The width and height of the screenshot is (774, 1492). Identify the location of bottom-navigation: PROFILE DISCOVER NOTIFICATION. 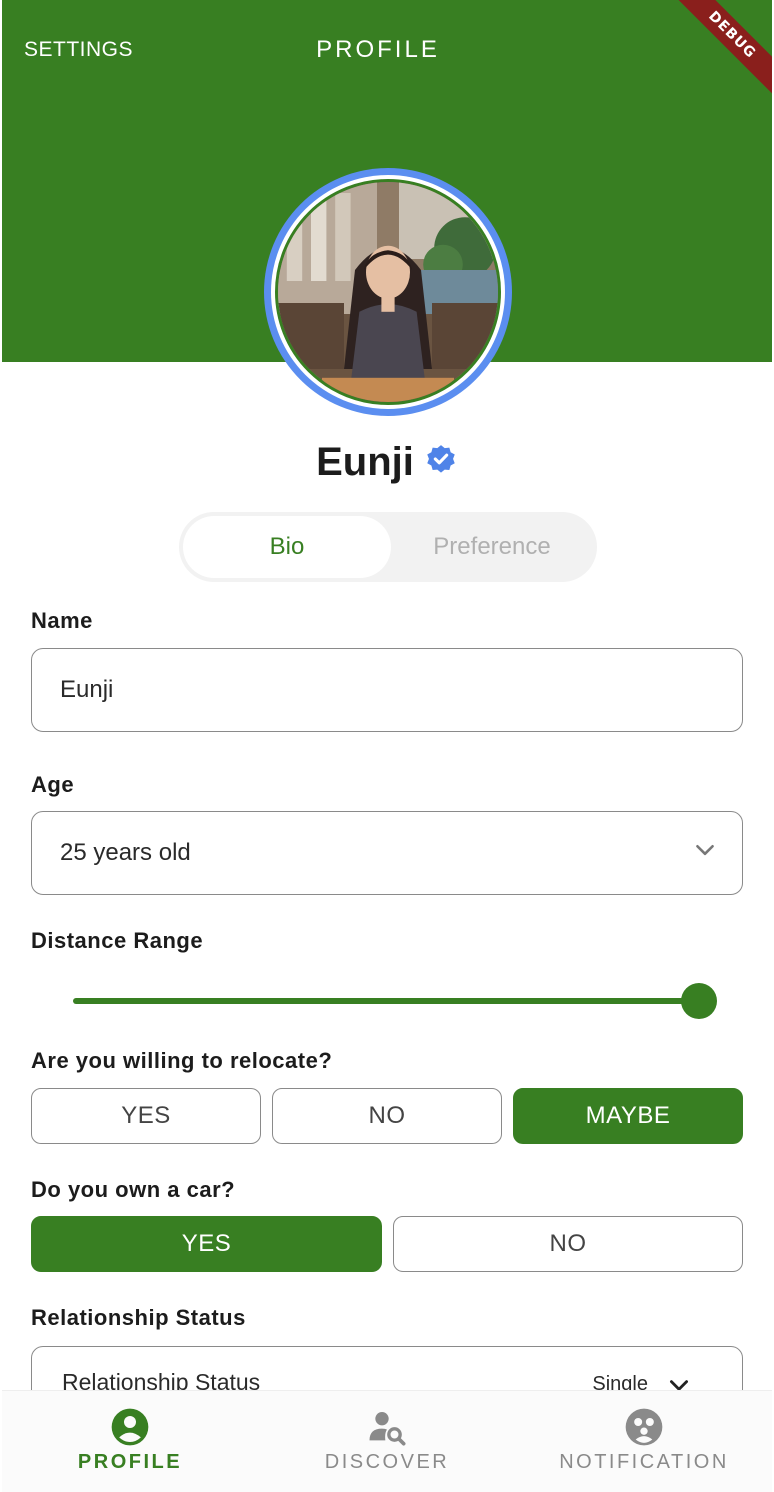
(387, 1441).